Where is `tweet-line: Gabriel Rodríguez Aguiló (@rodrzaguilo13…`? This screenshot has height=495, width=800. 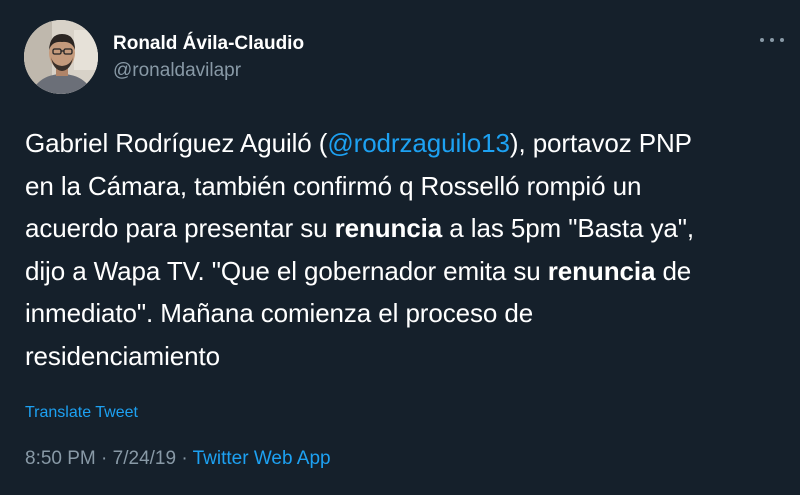
tweet-line: Gabriel Rodríguez Aguiló (@rodrzaguilo13… is located at coordinates (405, 143).